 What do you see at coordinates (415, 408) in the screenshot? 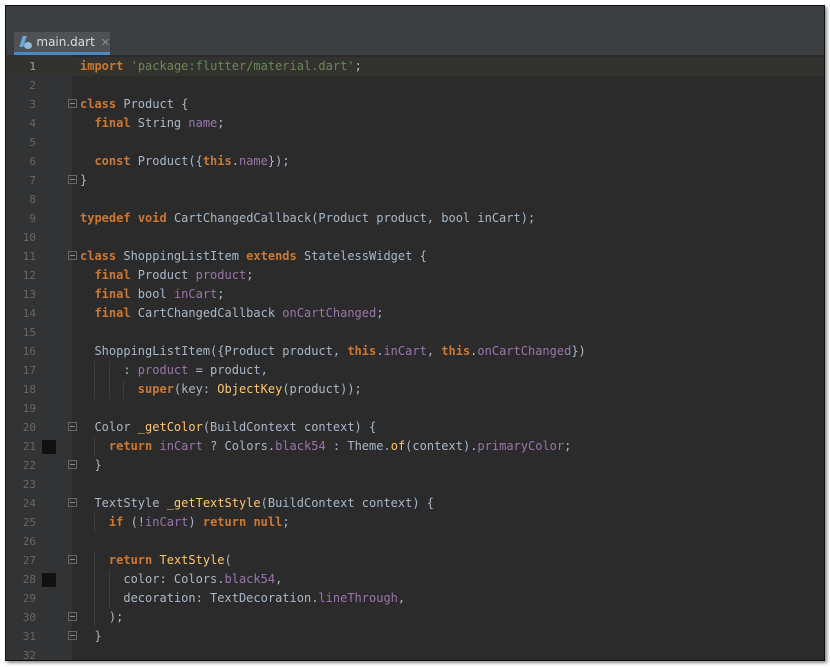
I see `code-line: 19` at bounding box center [415, 408].